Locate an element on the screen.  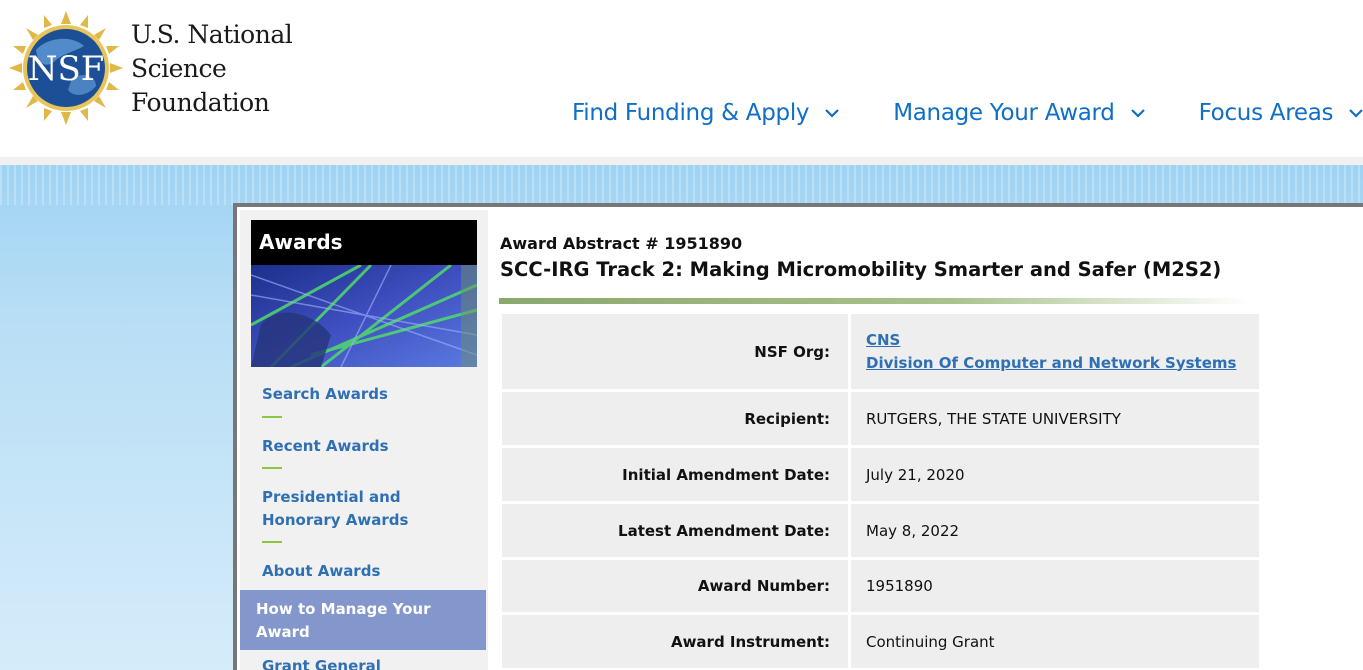
header-divider is located at coordinates (681, 161).